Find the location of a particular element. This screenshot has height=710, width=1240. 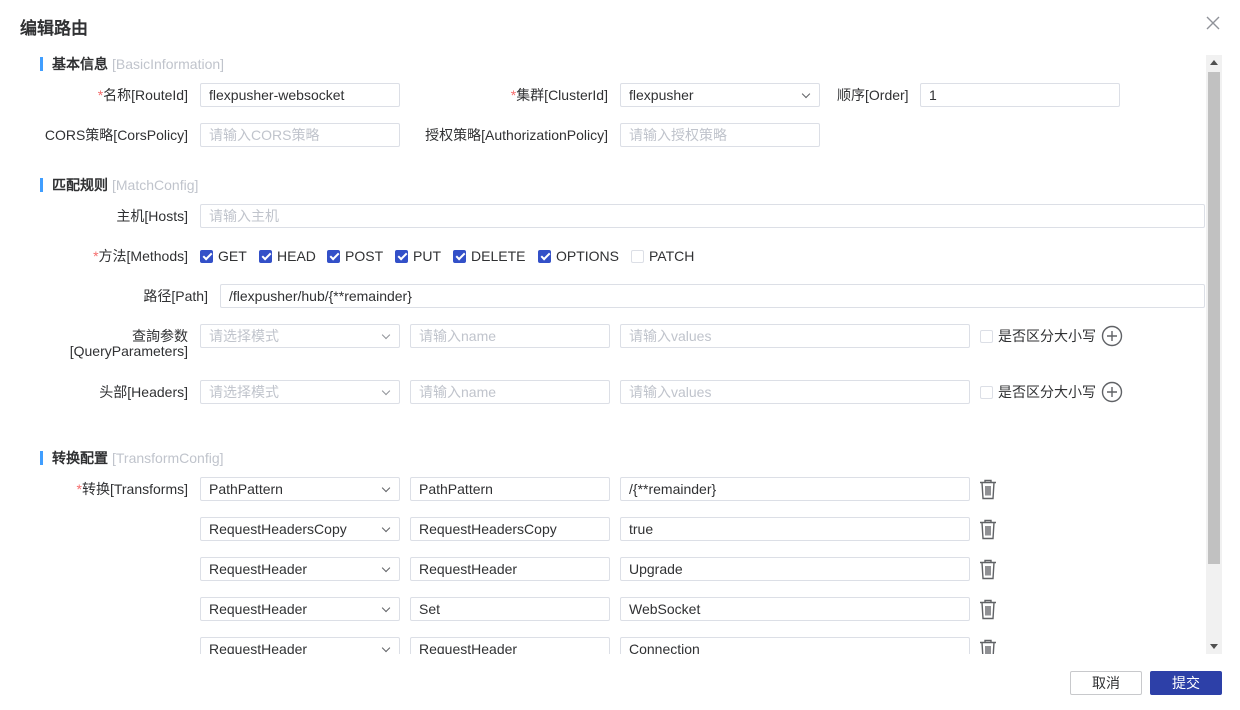

transform-value-input: Connection is located at coordinates (795, 645).